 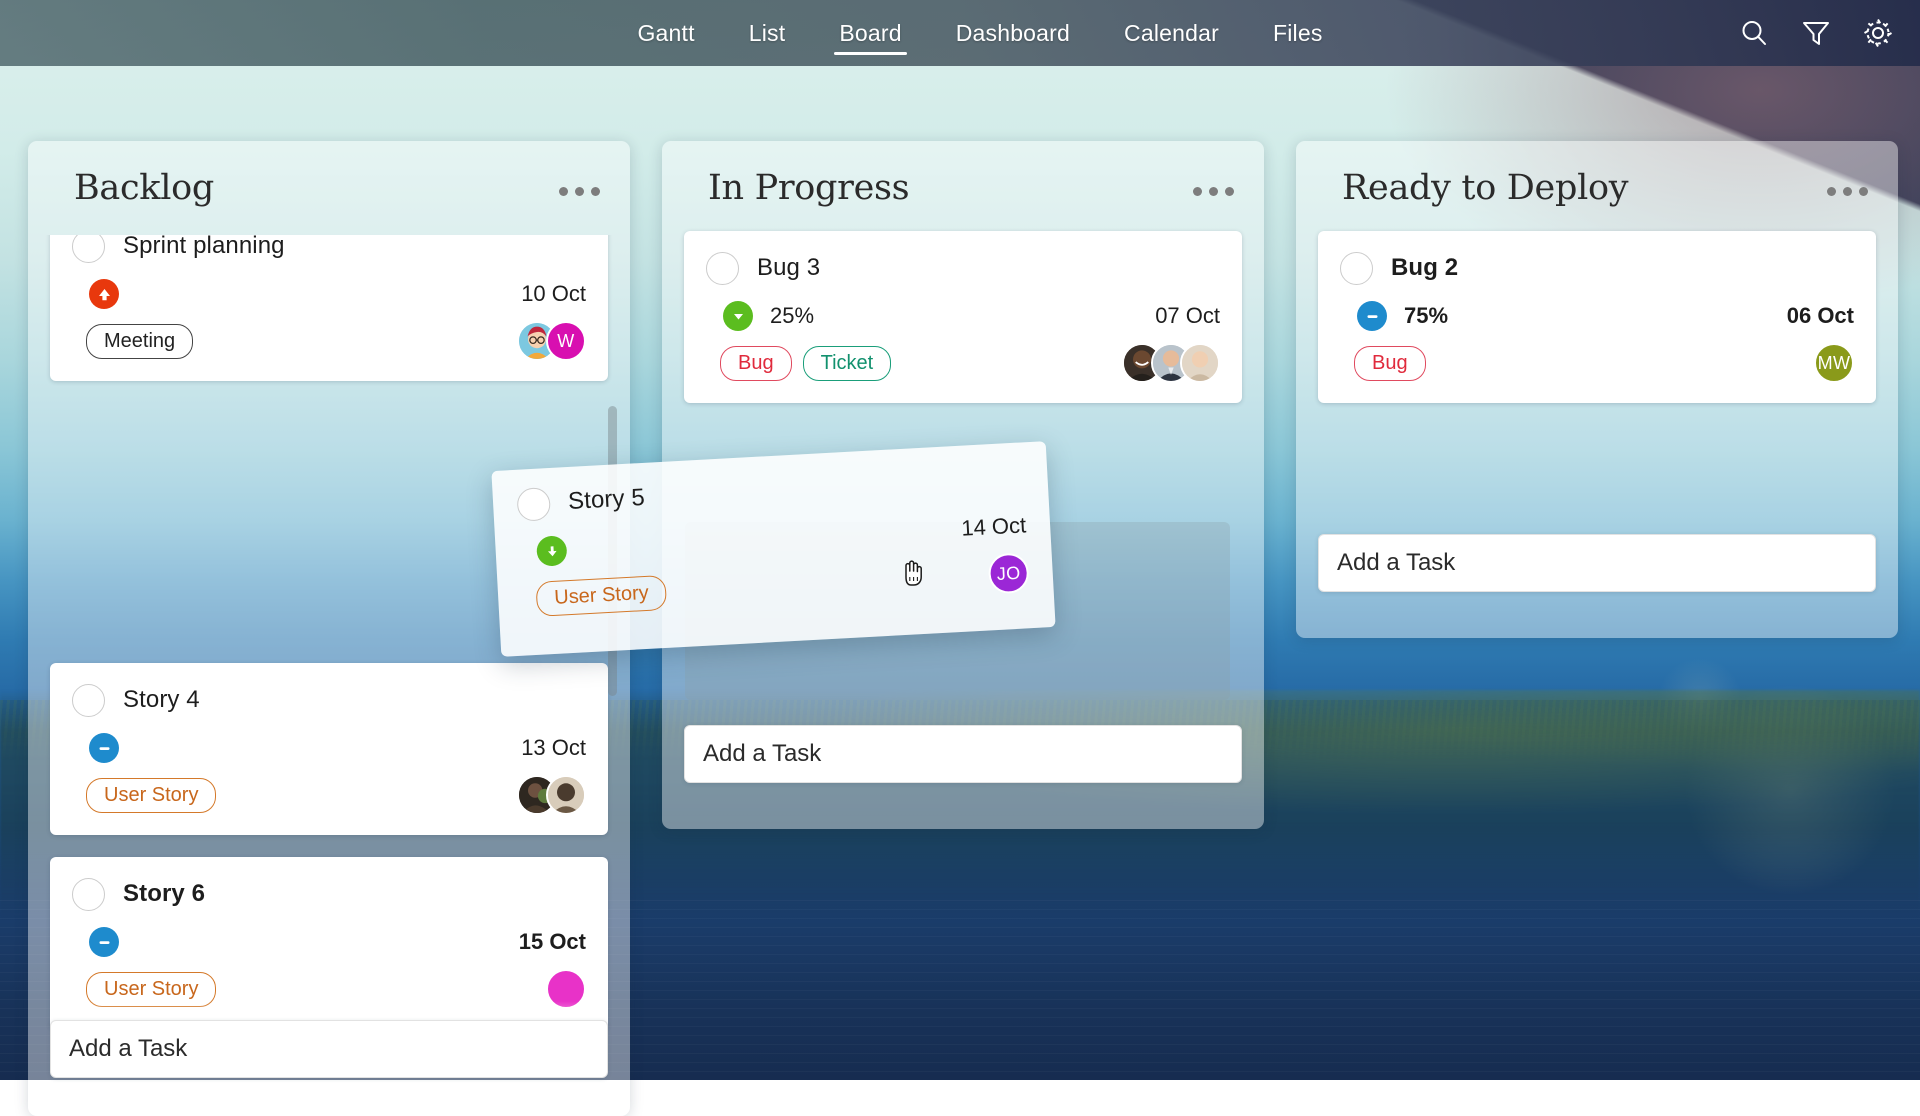 I want to click on column-header: Ready to Deploy, so click(x=1597, y=188).